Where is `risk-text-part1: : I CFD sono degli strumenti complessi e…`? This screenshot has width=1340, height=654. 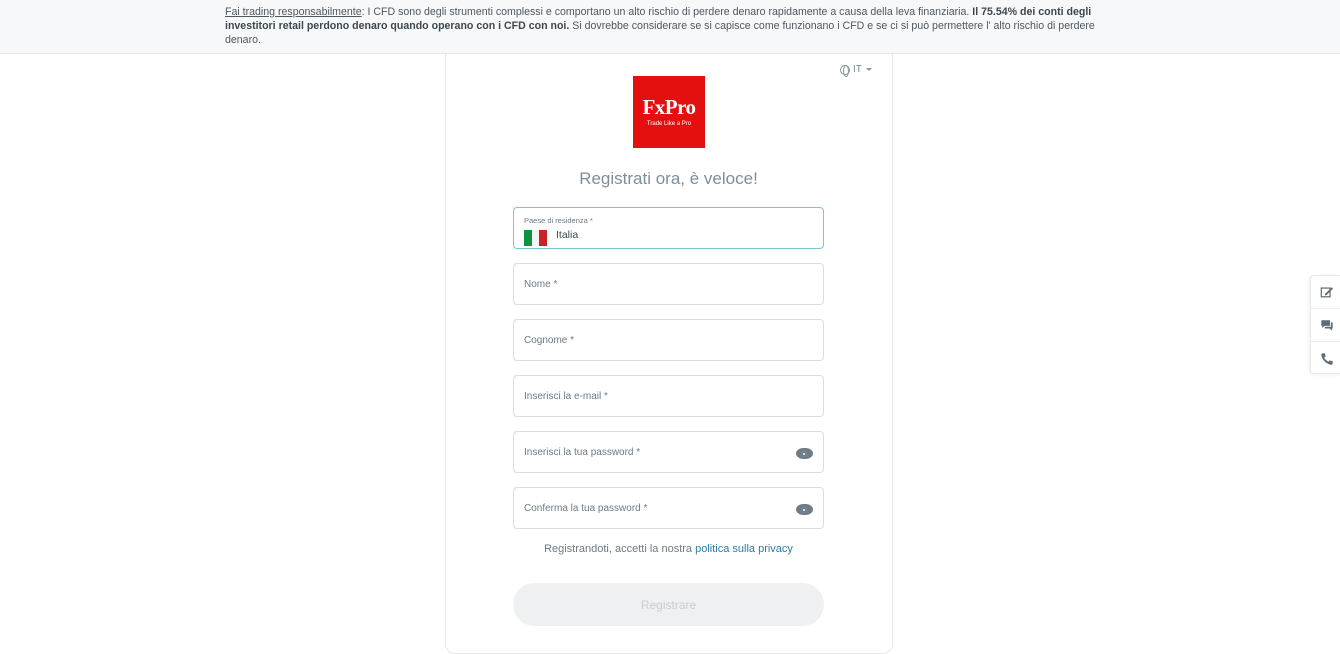
risk-text-part1: : I CFD sono degli strumenti complessi e… is located at coordinates (667, 12).